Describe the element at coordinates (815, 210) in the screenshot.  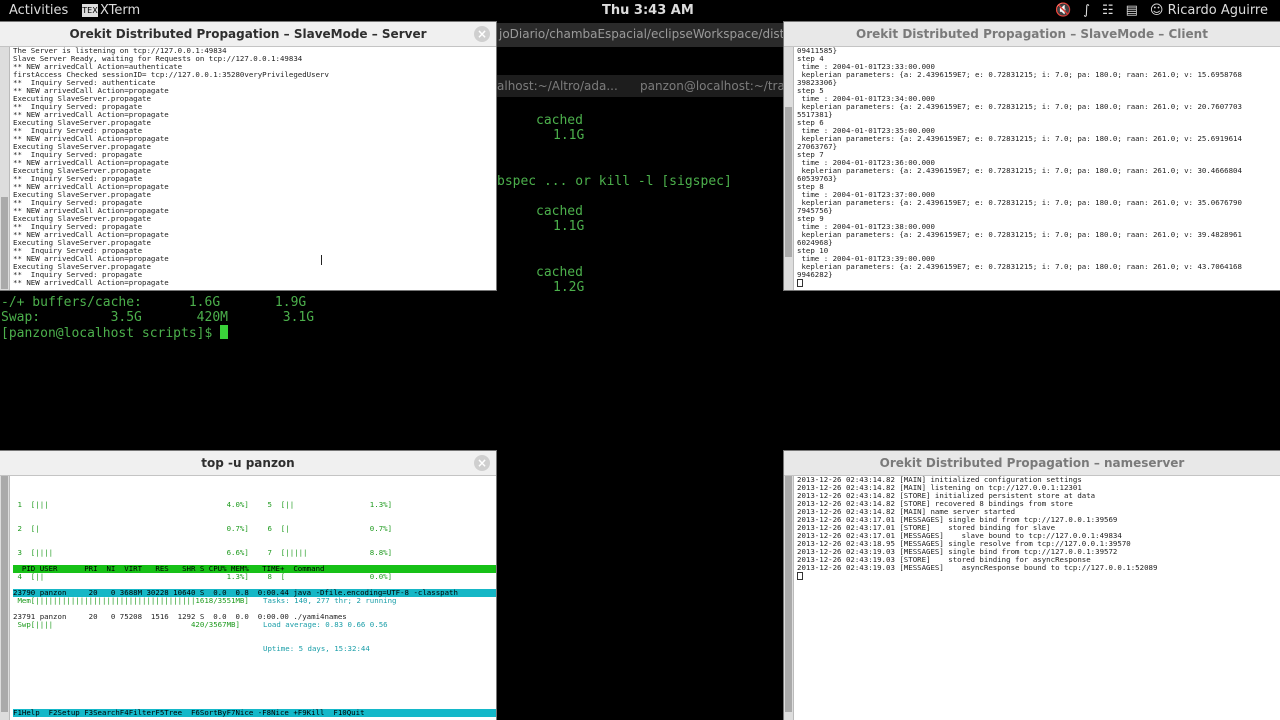
I see `log-line: 7945756}` at that location.